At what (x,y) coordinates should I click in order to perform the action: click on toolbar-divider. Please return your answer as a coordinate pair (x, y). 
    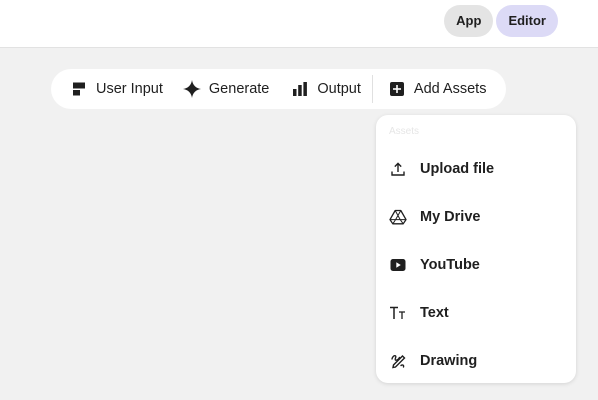
    Looking at the image, I should click on (372, 89).